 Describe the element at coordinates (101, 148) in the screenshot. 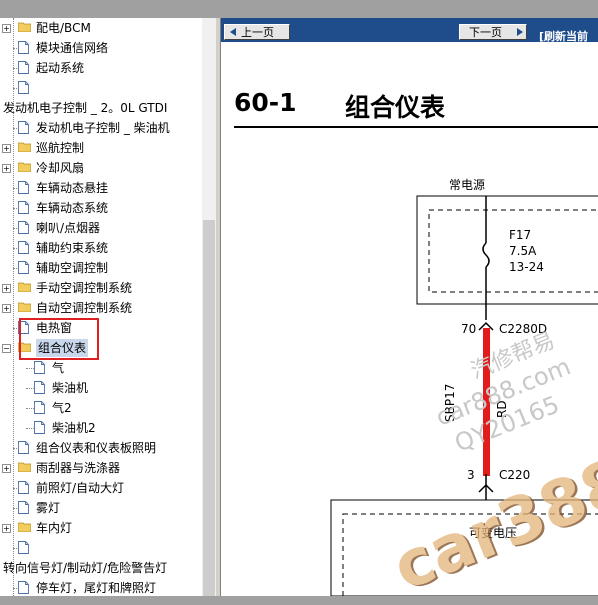

I see `tree-item: + 巡航控制` at that location.